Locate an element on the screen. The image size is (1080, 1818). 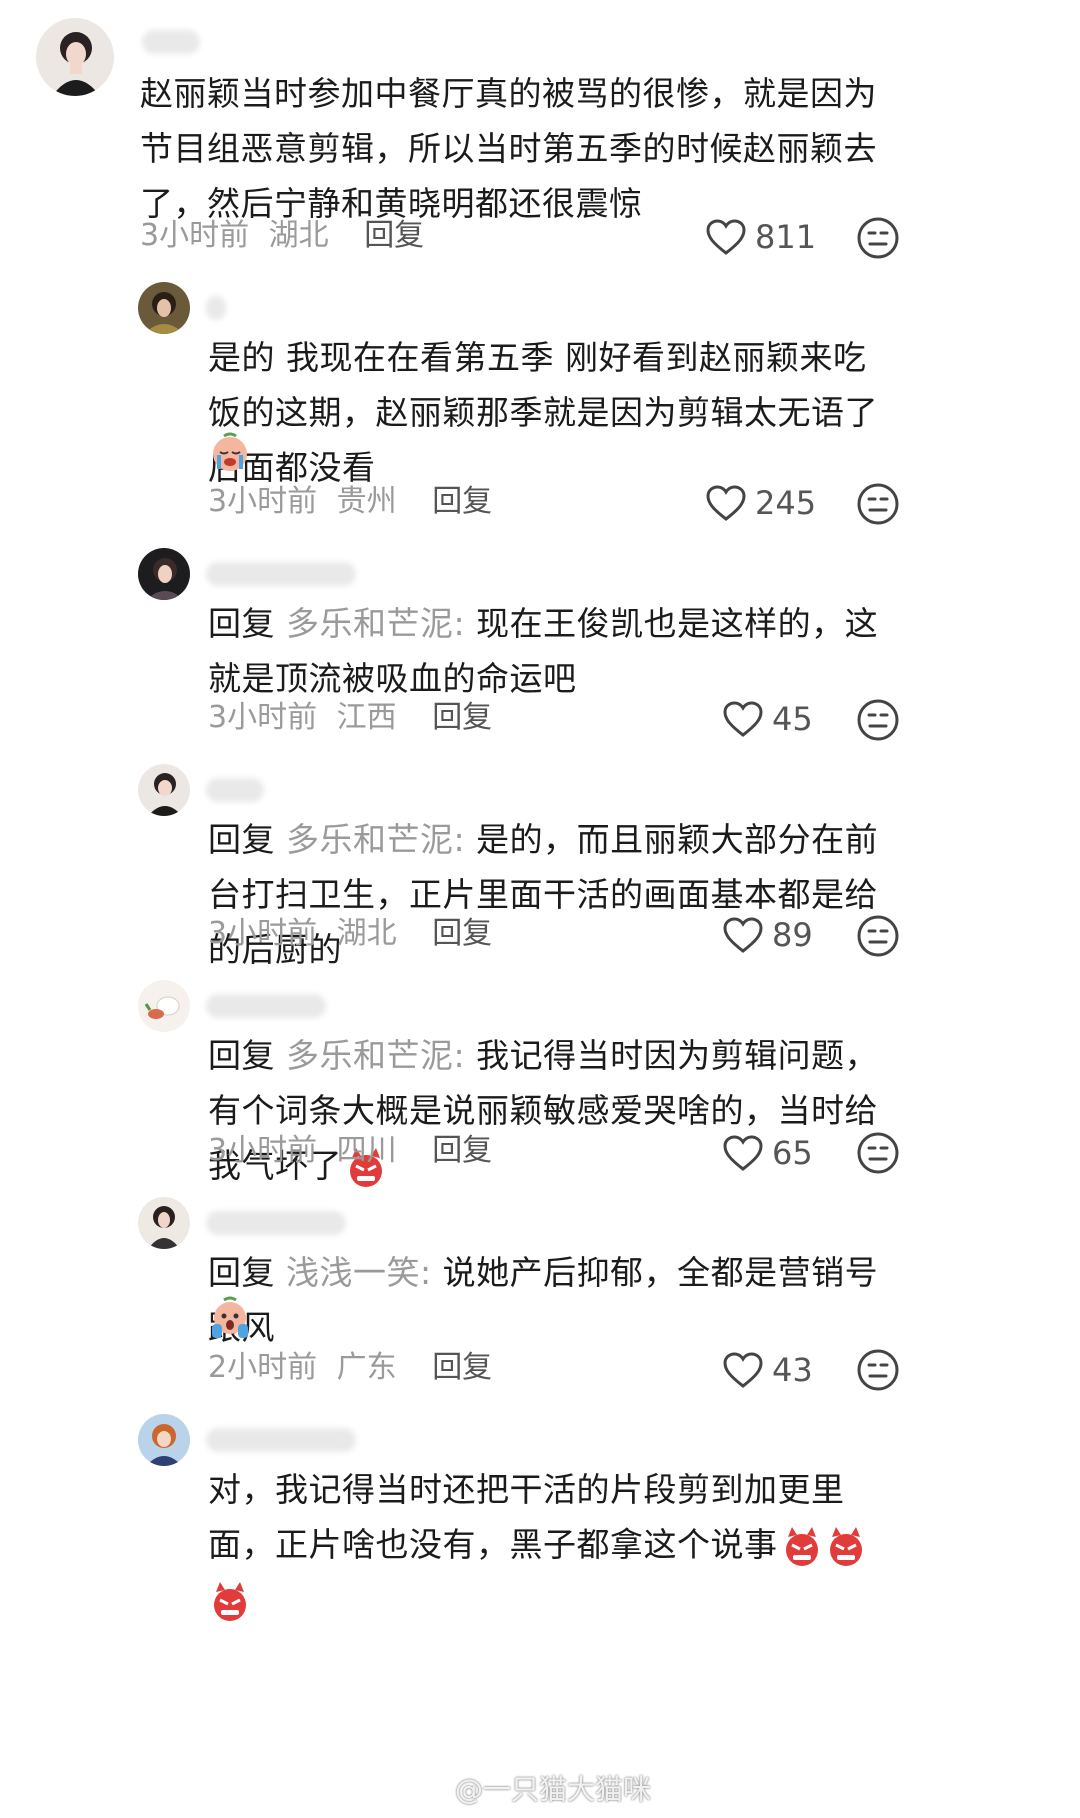
crying-emoji-icon is located at coordinates (230, 452).